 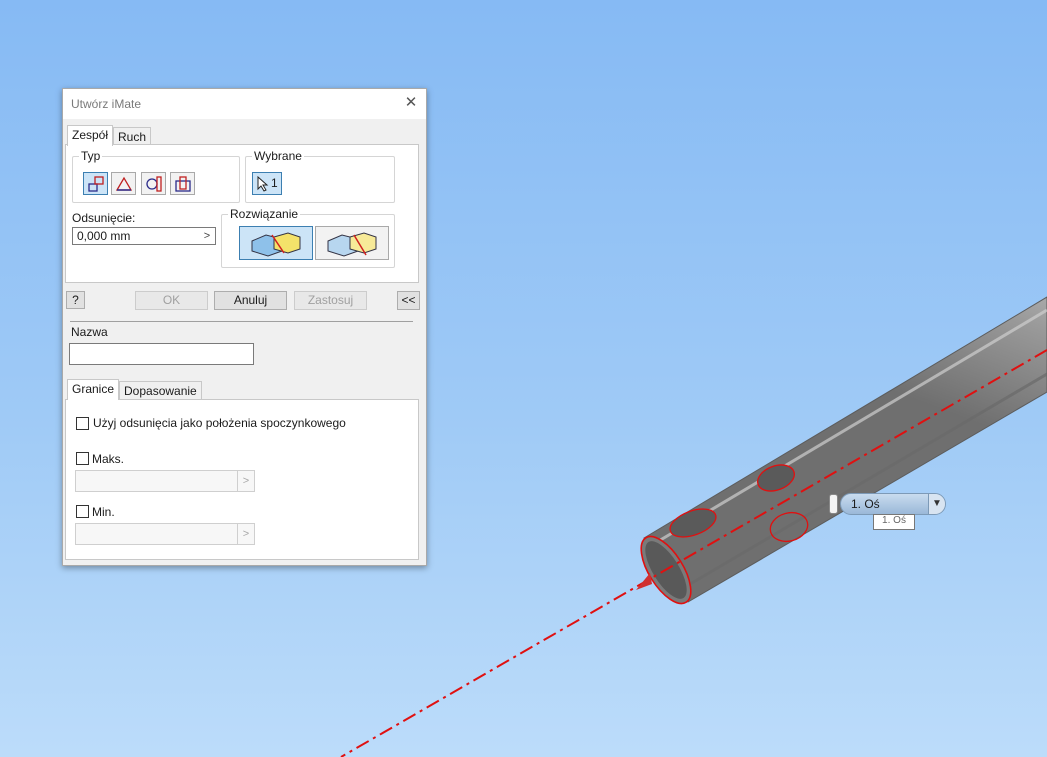 I want to click on apply-button: Zastosuj, so click(x=330, y=300).